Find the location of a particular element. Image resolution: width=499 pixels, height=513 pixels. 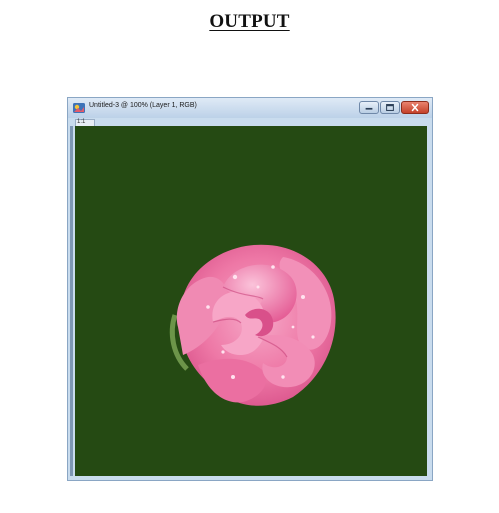

window-titlebar: Untitled-3 @ 100% (Layer 1, RGB) is located at coordinates (250, 108).